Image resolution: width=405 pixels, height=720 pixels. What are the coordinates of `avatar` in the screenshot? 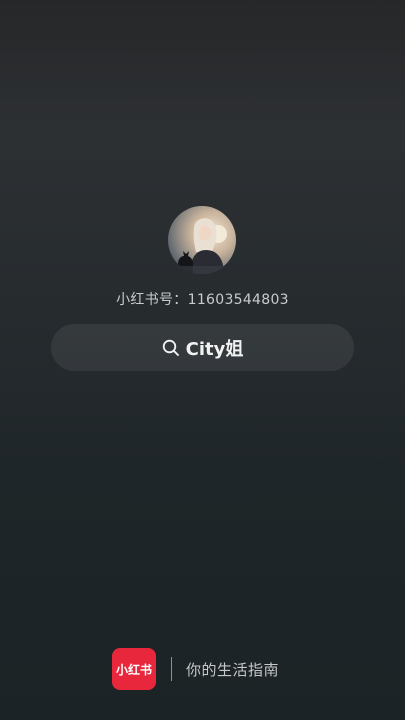 It's located at (202, 240).